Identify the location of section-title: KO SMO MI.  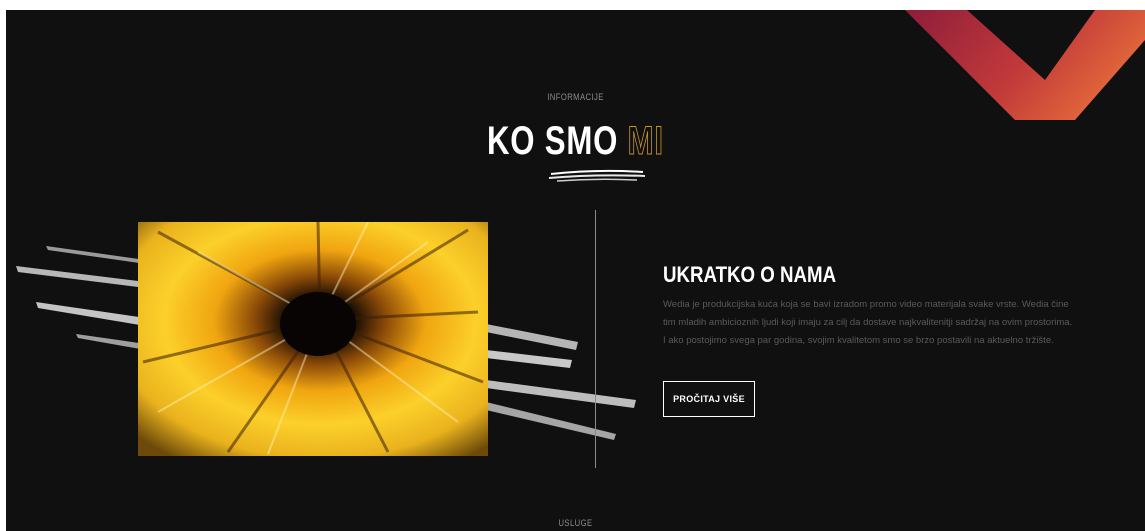
(575, 141).